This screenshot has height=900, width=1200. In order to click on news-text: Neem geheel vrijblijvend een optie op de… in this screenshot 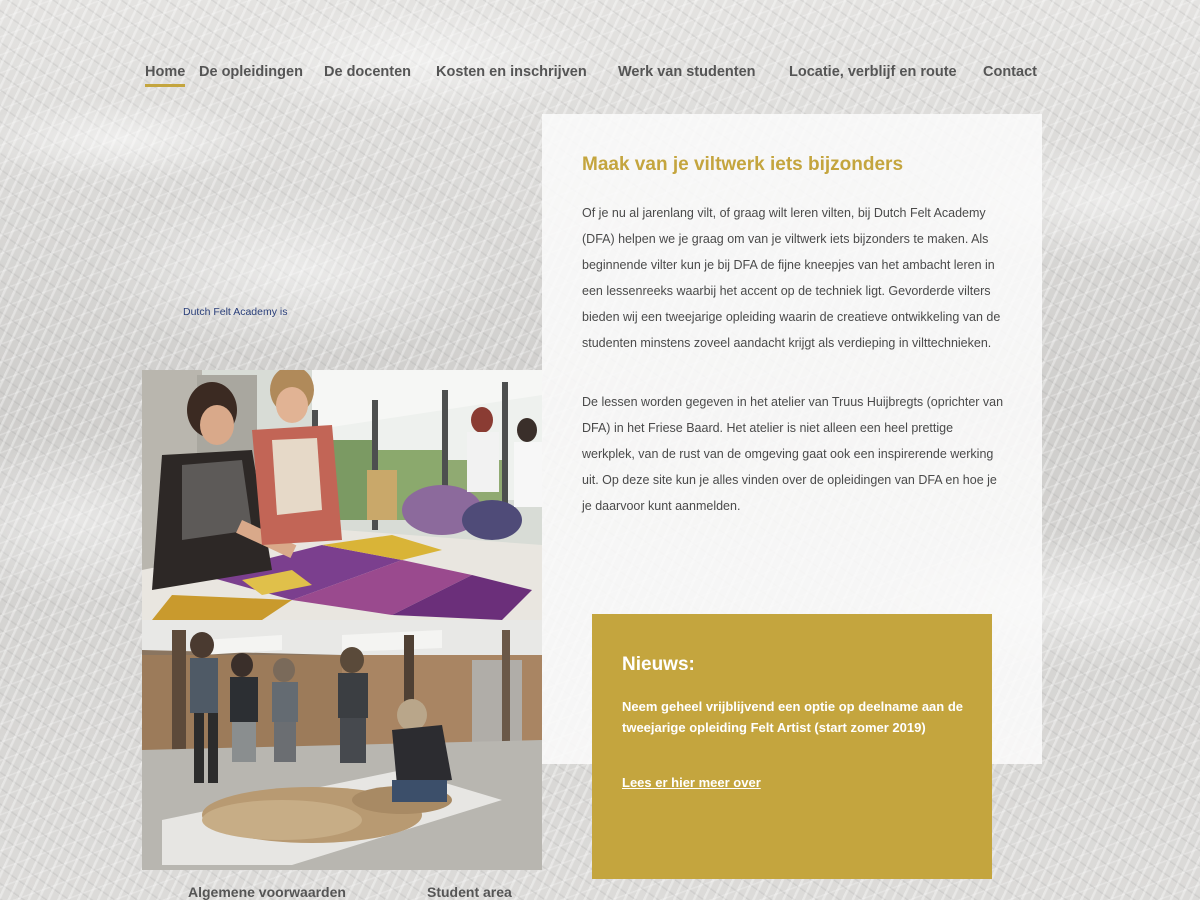, I will do `click(792, 717)`.